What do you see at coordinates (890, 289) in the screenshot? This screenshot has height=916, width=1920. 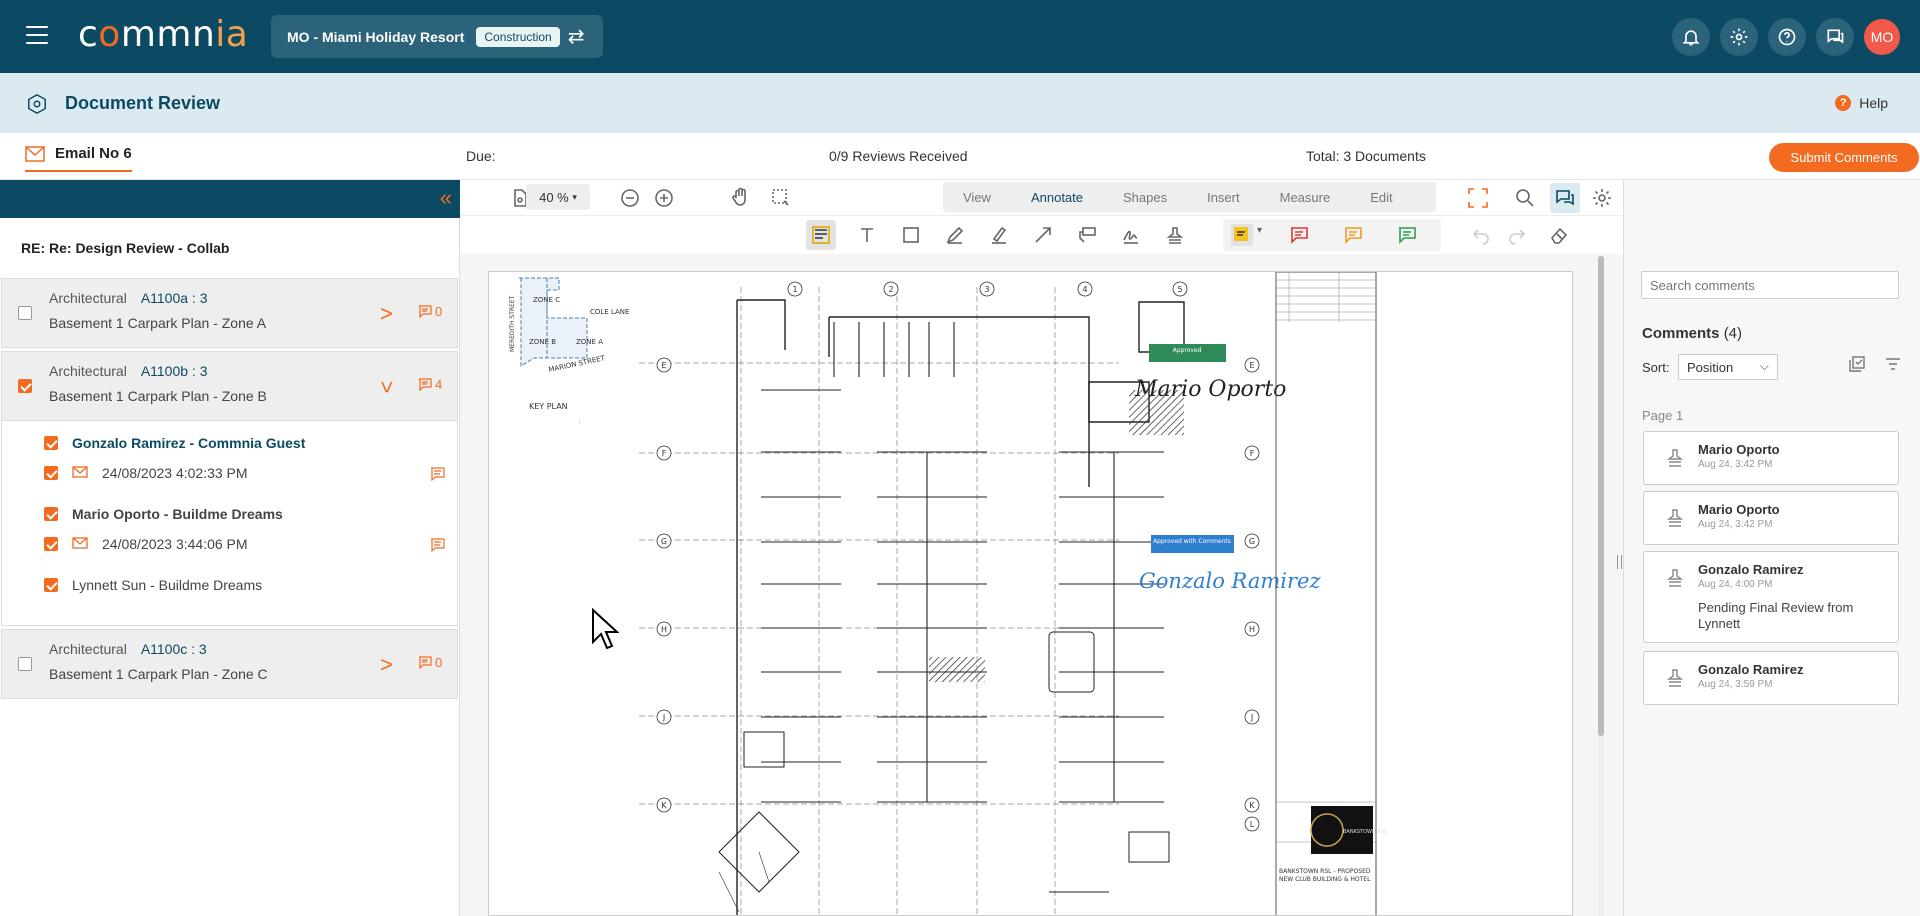 I see `grid-col-2: 2` at bounding box center [890, 289].